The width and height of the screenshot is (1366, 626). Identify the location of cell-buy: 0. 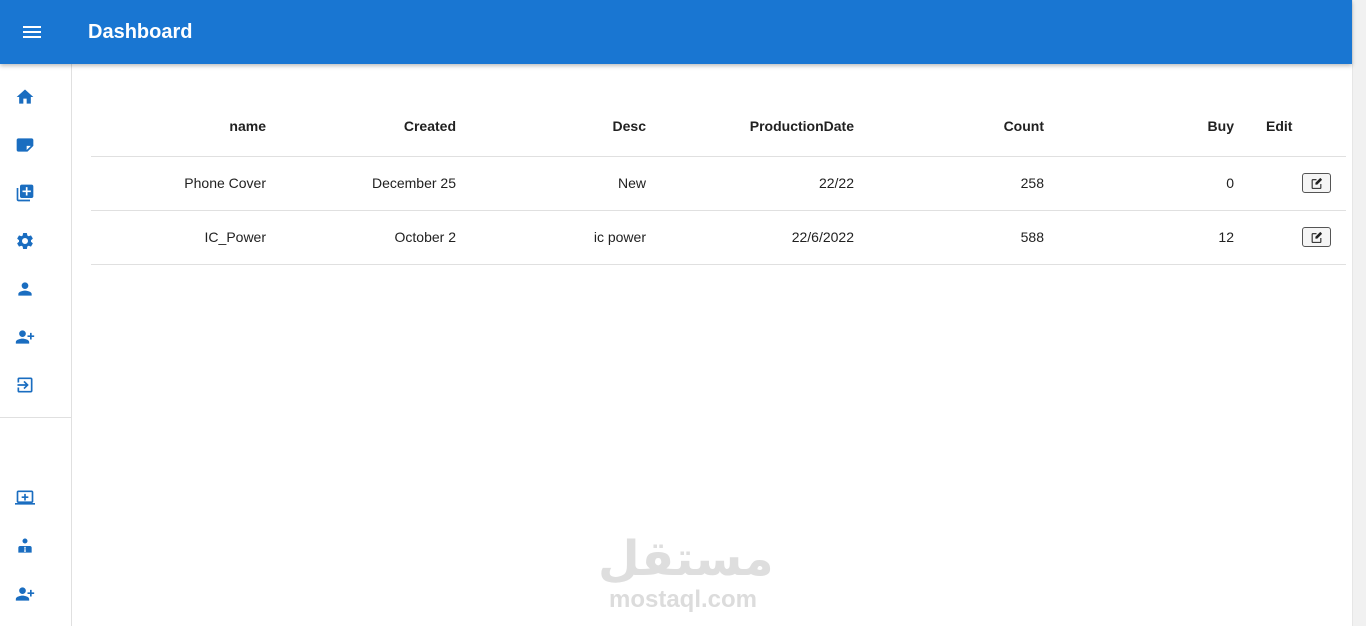
(1139, 183).